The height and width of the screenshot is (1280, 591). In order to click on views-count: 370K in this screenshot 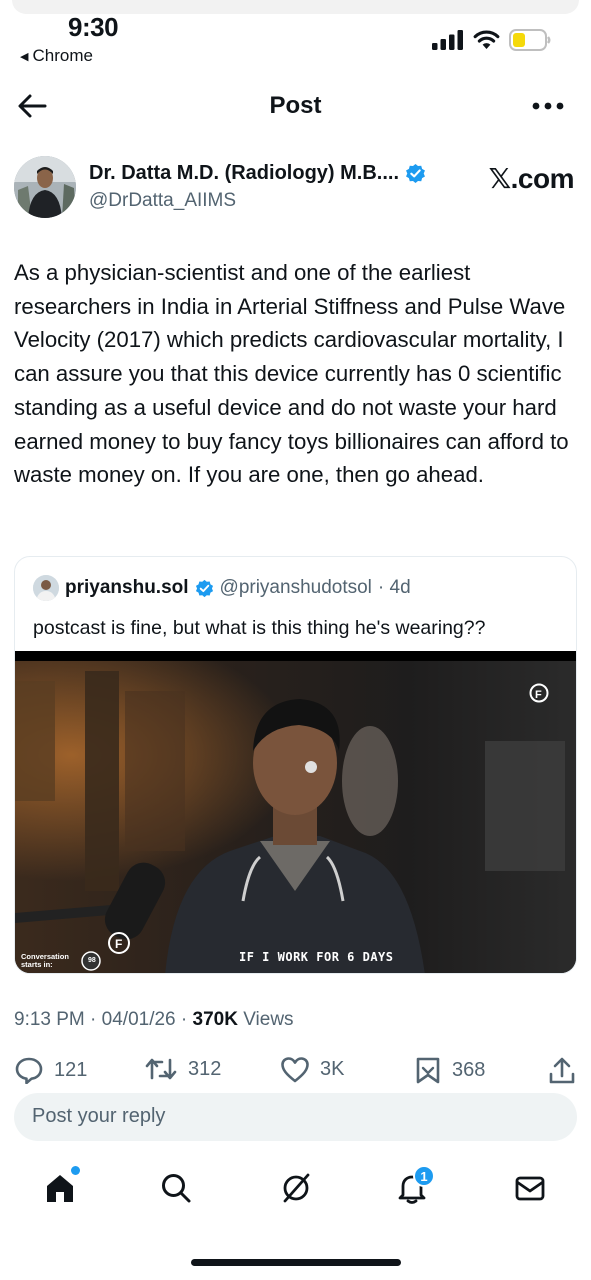, I will do `click(215, 1019)`.